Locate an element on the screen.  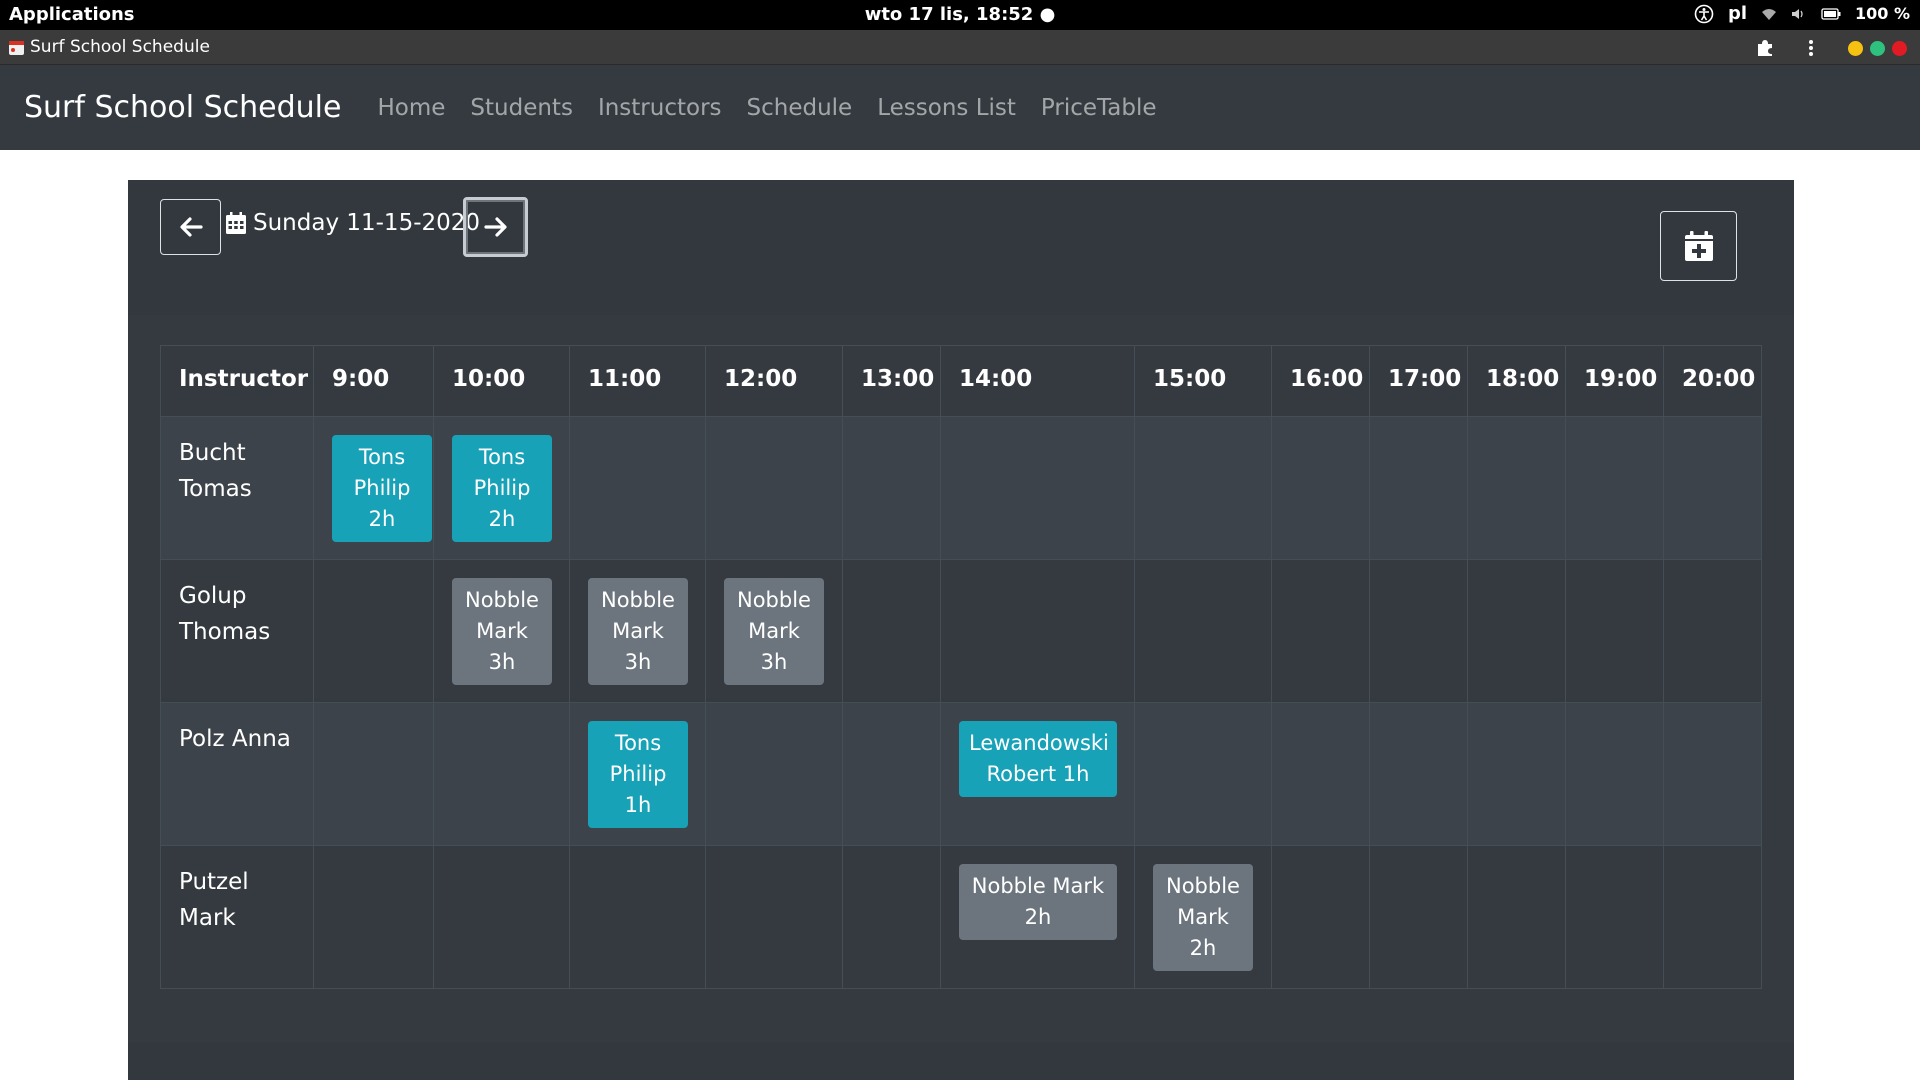
nav-link-lessons-list: Lessons List is located at coordinates (946, 108).